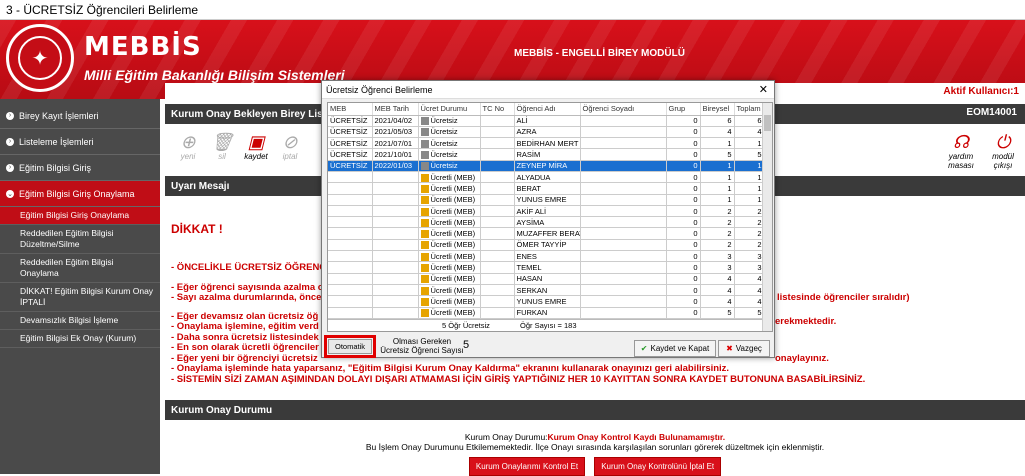 Image resolution: width=1025 pixels, height=476 pixels. I want to click on table-row: Ücretli (MEB) HASAN 0 4 4, so click(546, 279).